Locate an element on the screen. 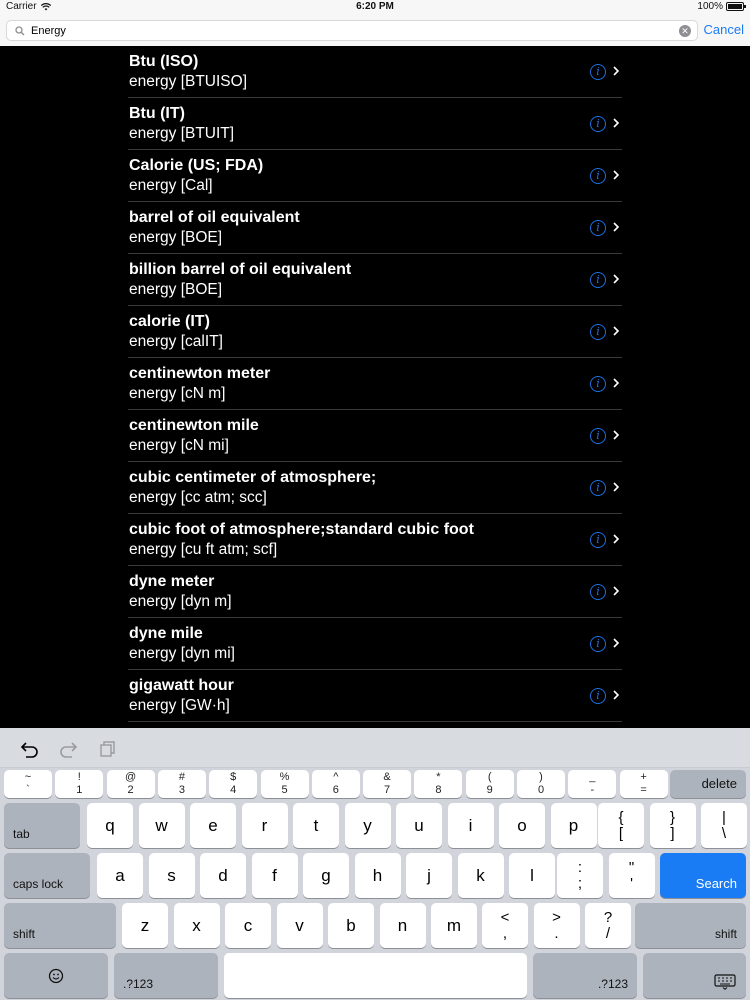 The image size is (750, 1000). letter-key: d is located at coordinates (223, 875).